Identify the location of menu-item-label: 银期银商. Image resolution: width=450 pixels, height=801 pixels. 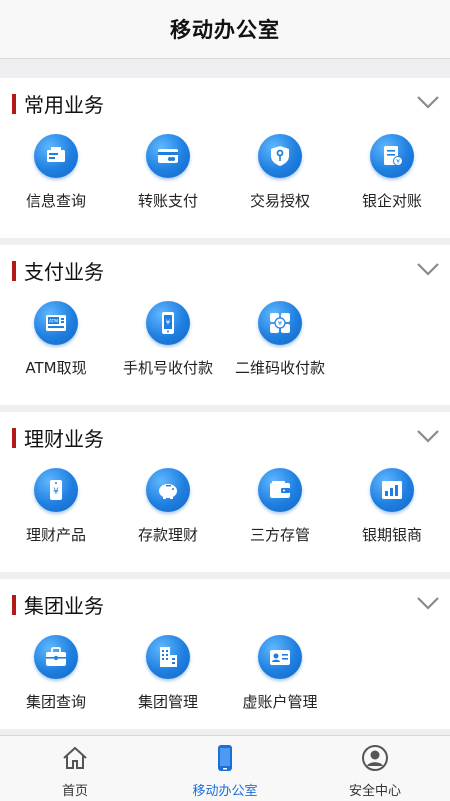
(391, 535).